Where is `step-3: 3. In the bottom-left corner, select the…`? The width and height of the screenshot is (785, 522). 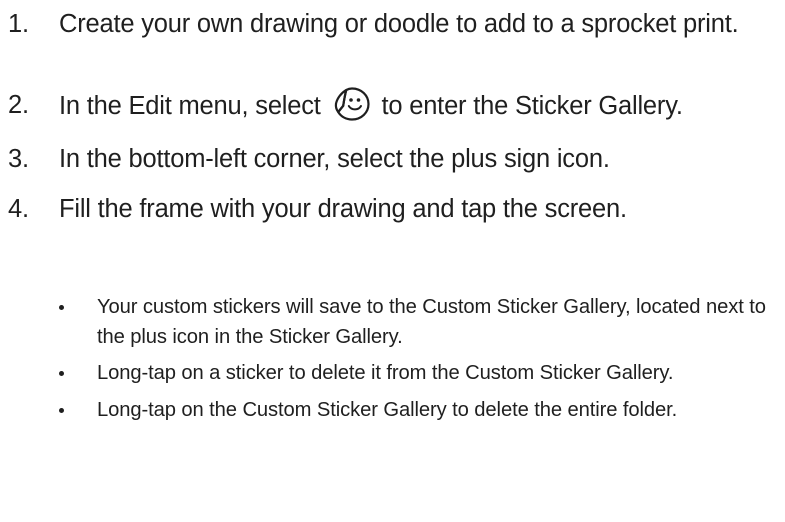
step-3: 3. In the bottom-left corner, select the… is located at coordinates (393, 159).